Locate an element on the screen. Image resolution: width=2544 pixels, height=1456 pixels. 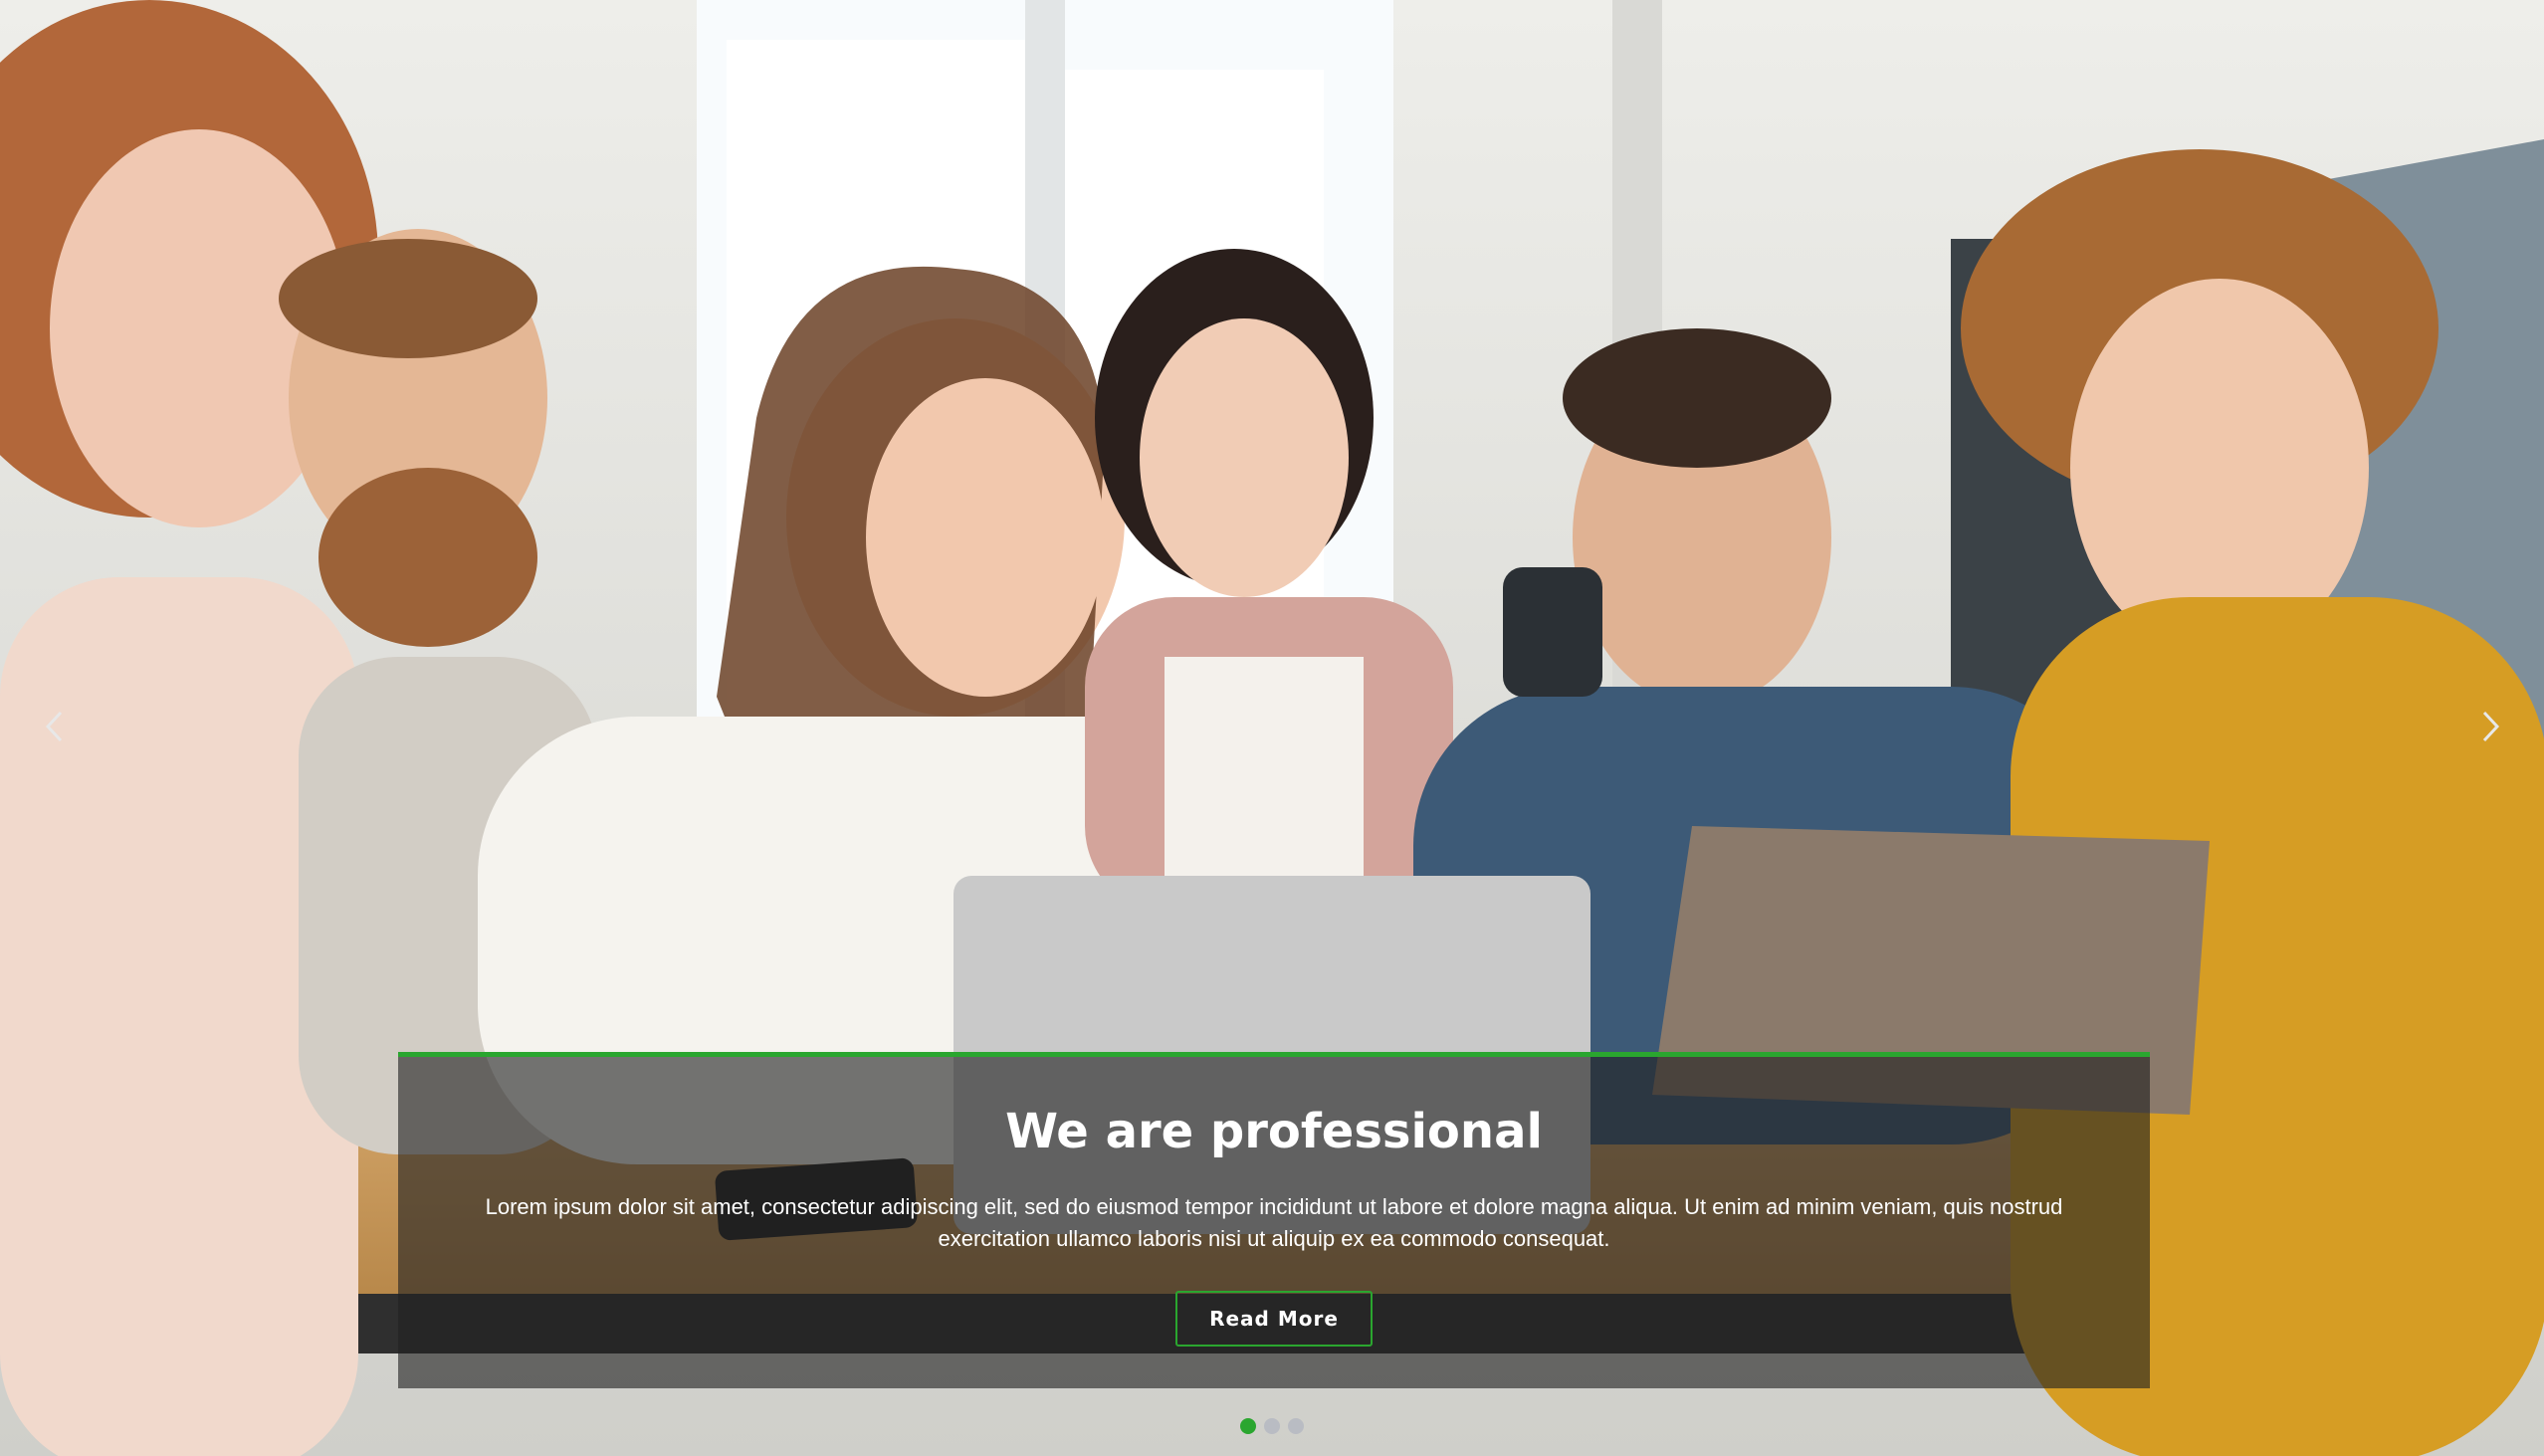
slider-pagination is located at coordinates (1272, 1426).